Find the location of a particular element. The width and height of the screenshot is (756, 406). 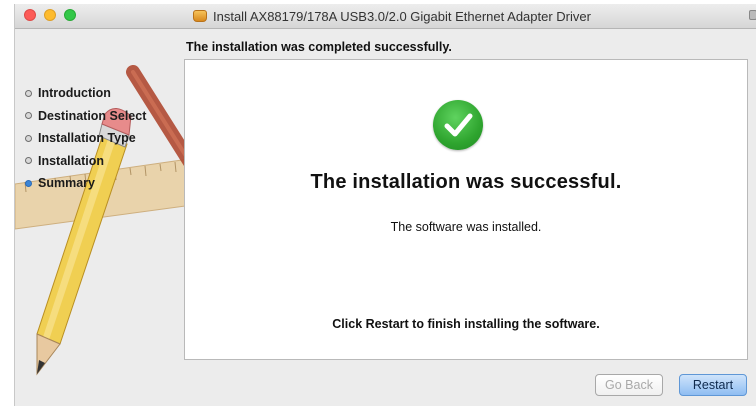

step-item-installation: Installation is located at coordinates (85, 161).